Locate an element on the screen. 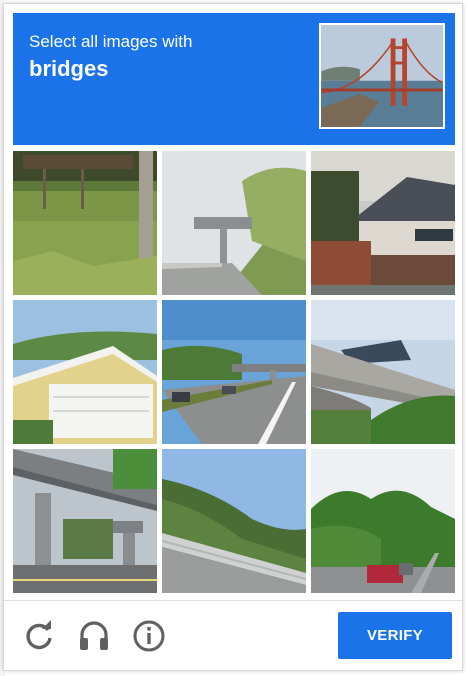  info-button is located at coordinates (149, 636).